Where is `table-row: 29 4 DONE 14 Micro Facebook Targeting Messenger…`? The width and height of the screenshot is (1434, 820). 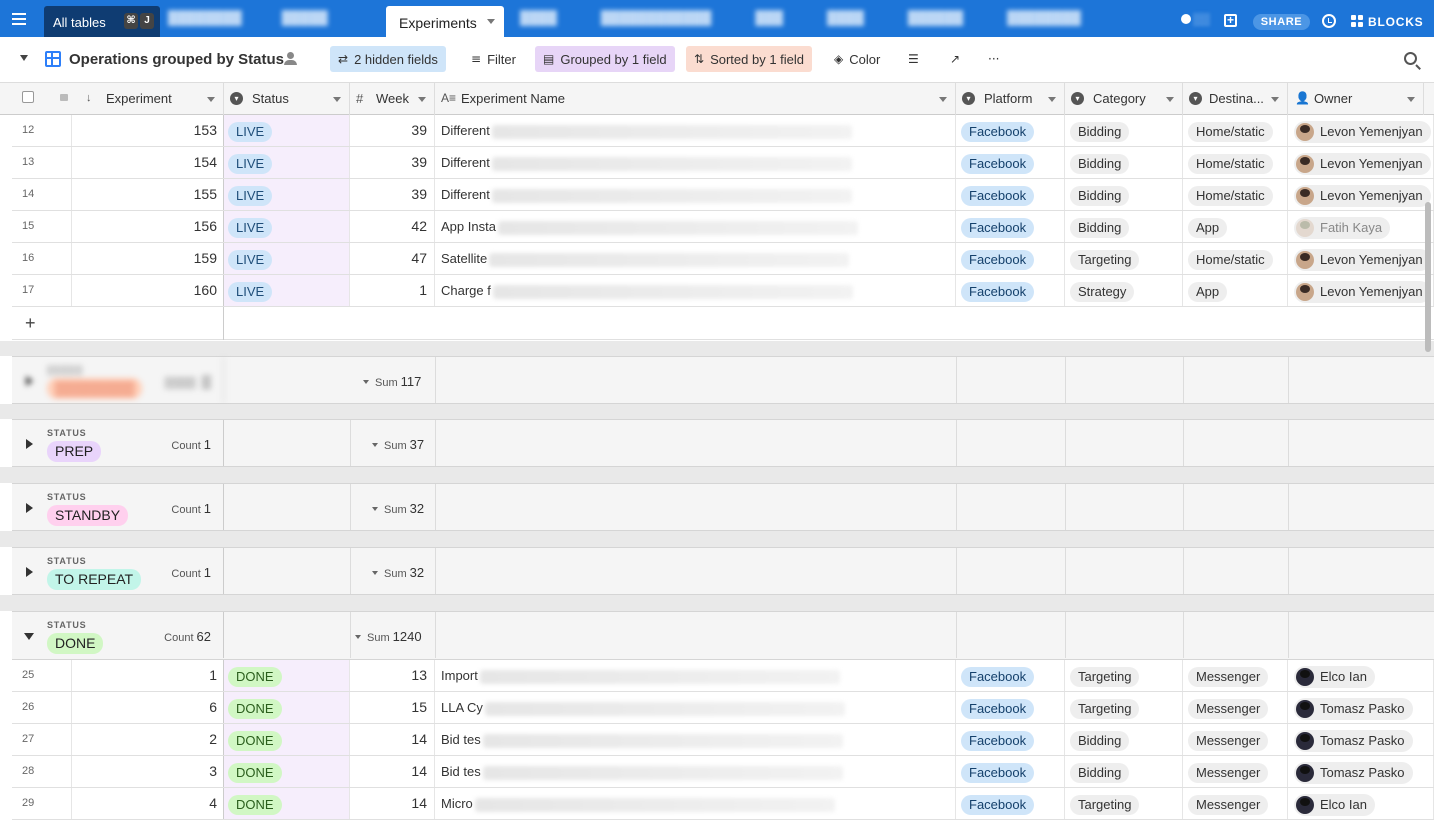 table-row: 29 4 DONE 14 Micro Facebook Targeting Messenger… is located at coordinates (723, 804).